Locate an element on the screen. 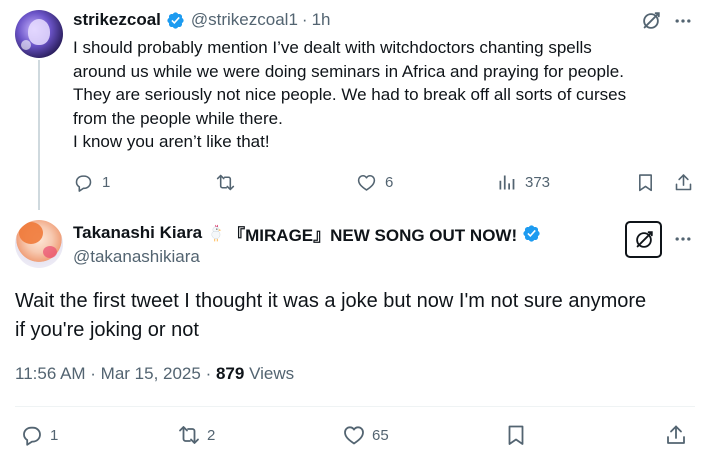  tweet1-reply-count: 1 is located at coordinates (106, 182).